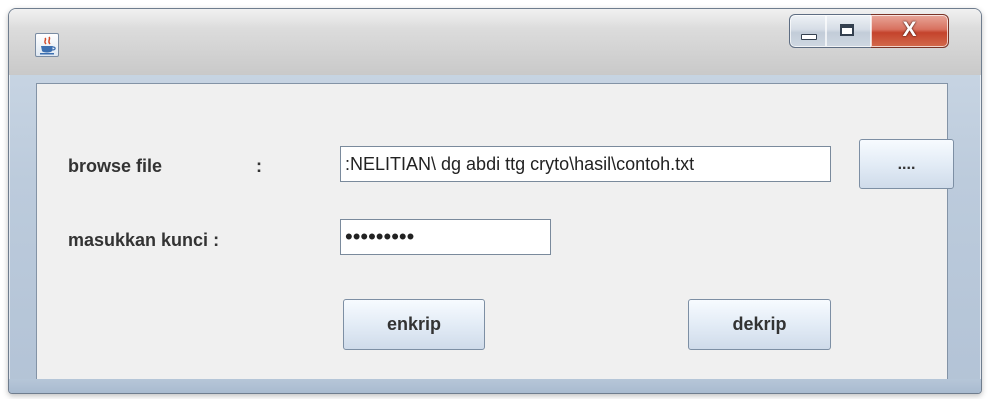 This screenshot has height=399, width=988. What do you see at coordinates (414, 324) in the screenshot?
I see `encrypt-button: enkrip` at bounding box center [414, 324].